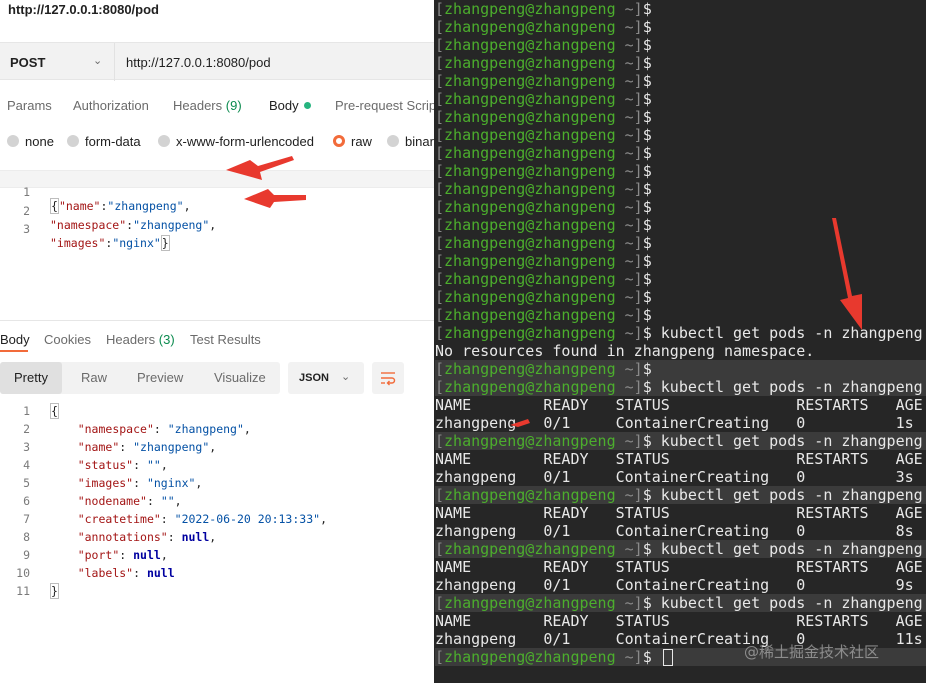 The image size is (926, 683). What do you see at coordinates (384, 105) in the screenshot?
I see `tab-prerequest-script: Pre-request Scrip` at bounding box center [384, 105].